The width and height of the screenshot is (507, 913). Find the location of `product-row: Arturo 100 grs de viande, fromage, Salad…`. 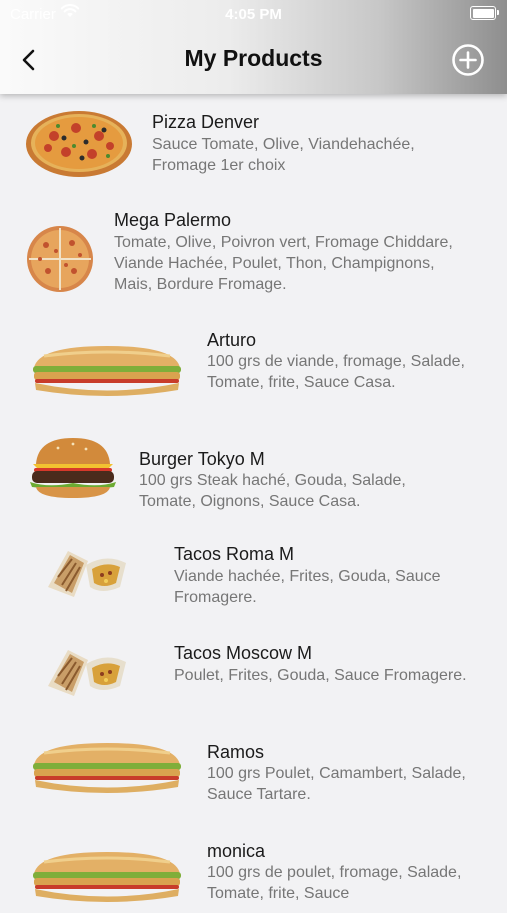

product-row: Arturo 100 grs de viande, fromage, Salad… is located at coordinates (253, 344).